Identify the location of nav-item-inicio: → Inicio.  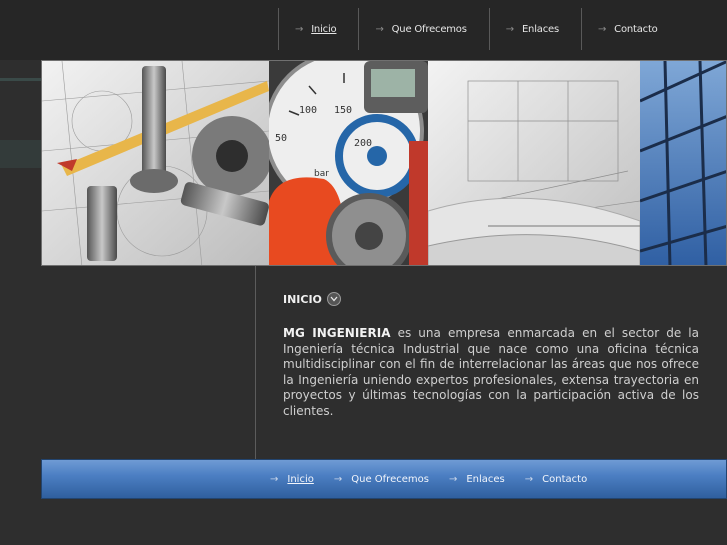
(318, 29).